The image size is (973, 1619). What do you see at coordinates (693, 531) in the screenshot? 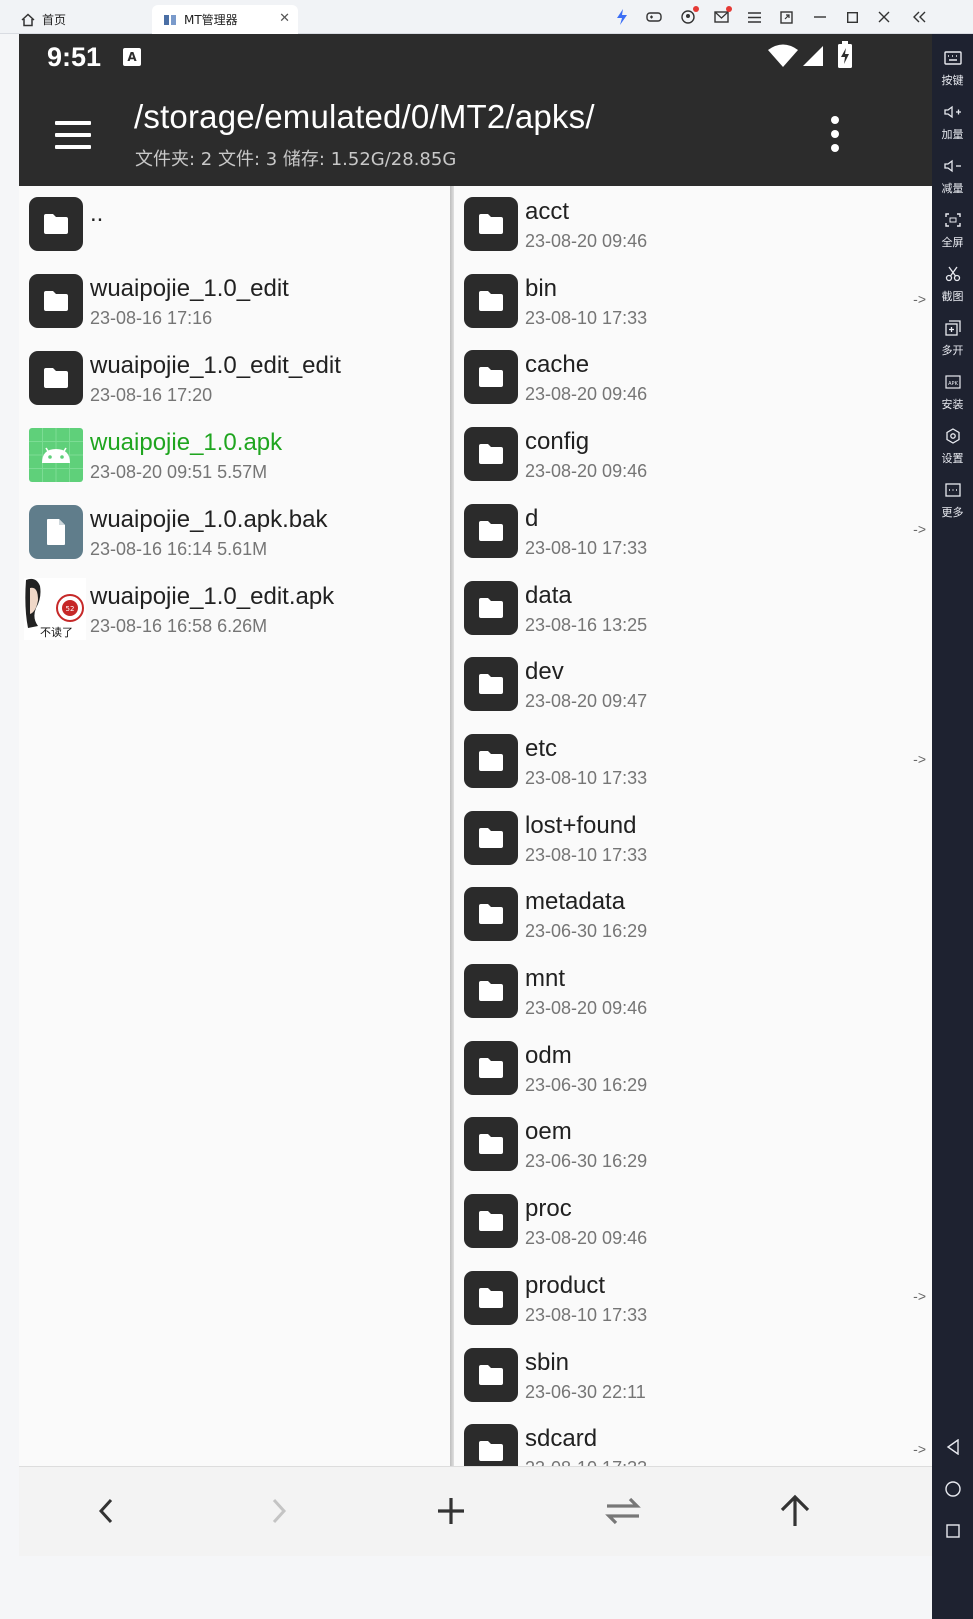
I see `list-item: d 23-08-10 17:33 ->` at bounding box center [693, 531].